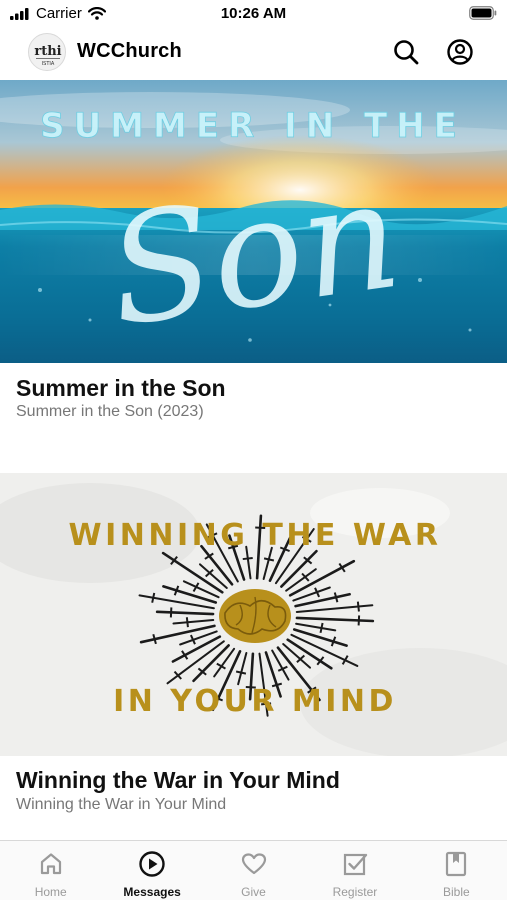  I want to click on tab-messages: Messages, so click(151, 870).